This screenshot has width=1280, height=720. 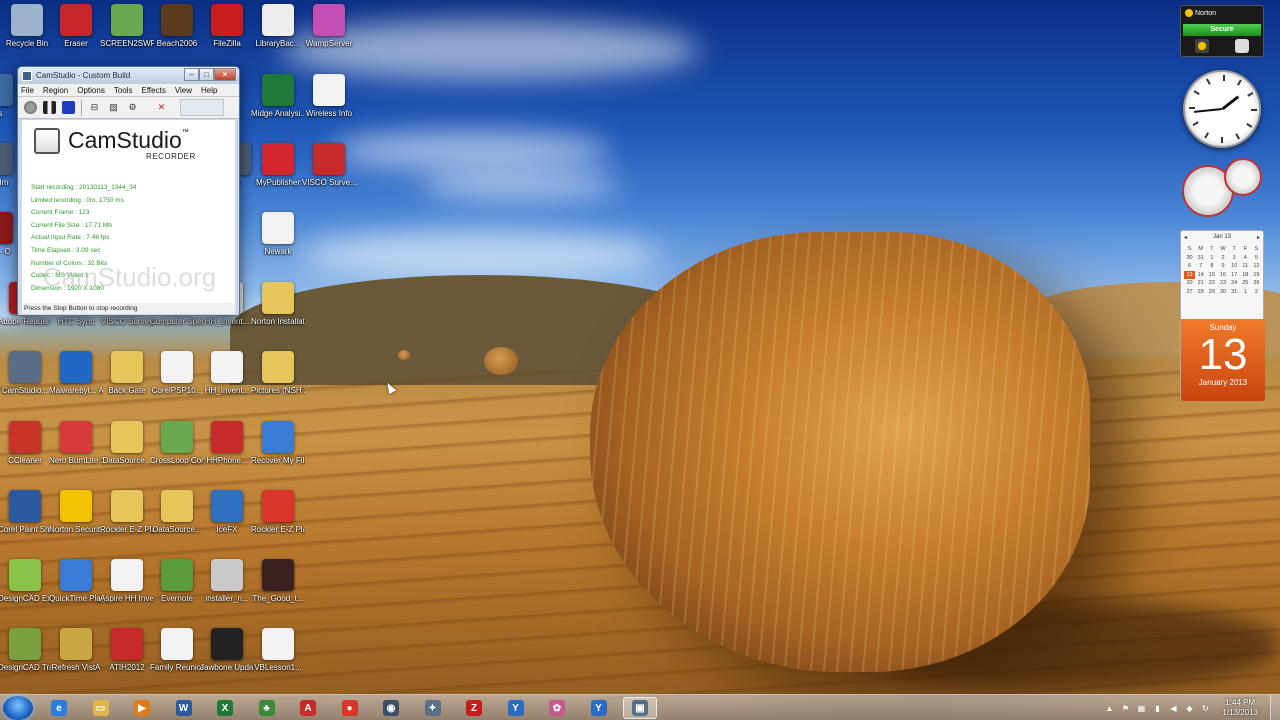 I want to click on menu-options: Options, so click(x=91, y=90).